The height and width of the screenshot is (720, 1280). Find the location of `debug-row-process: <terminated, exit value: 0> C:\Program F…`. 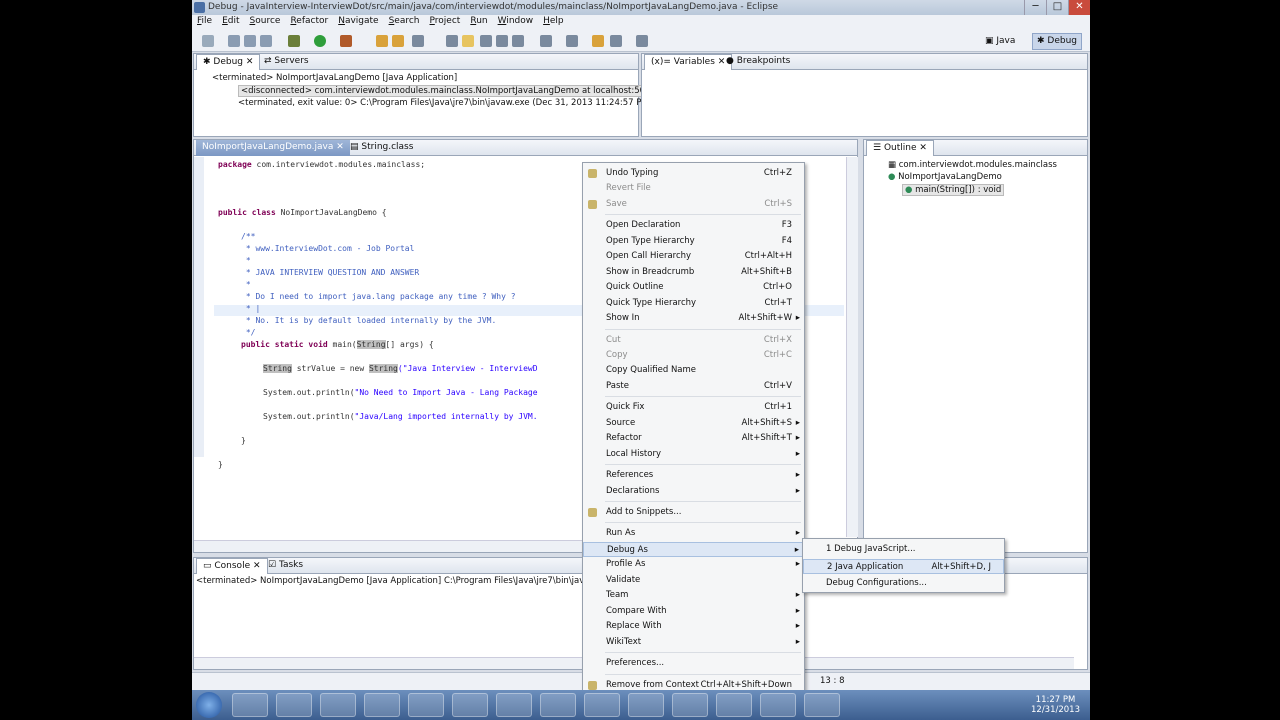

debug-row-process: <terminated, exit value: 0> C:\Program F… is located at coordinates (445, 103).